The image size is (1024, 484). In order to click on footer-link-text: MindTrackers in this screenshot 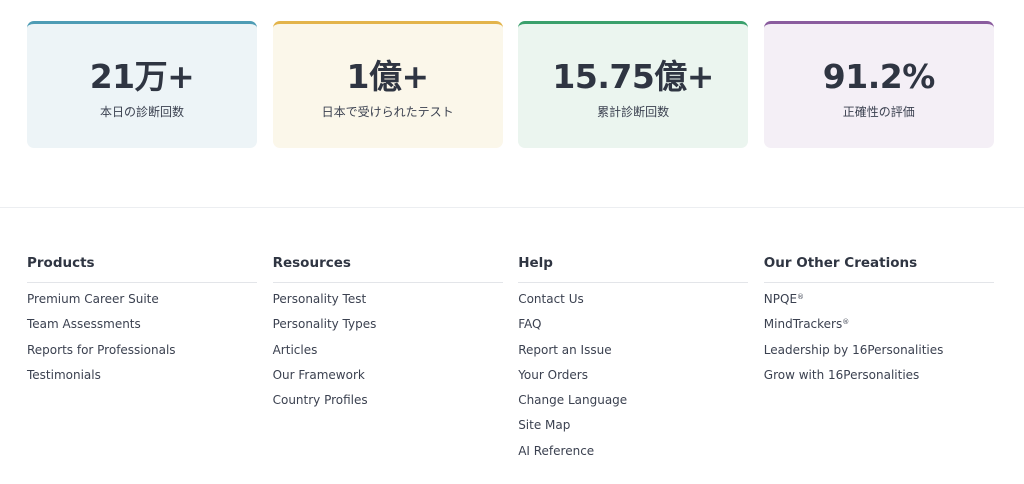, I will do `click(803, 324)`.